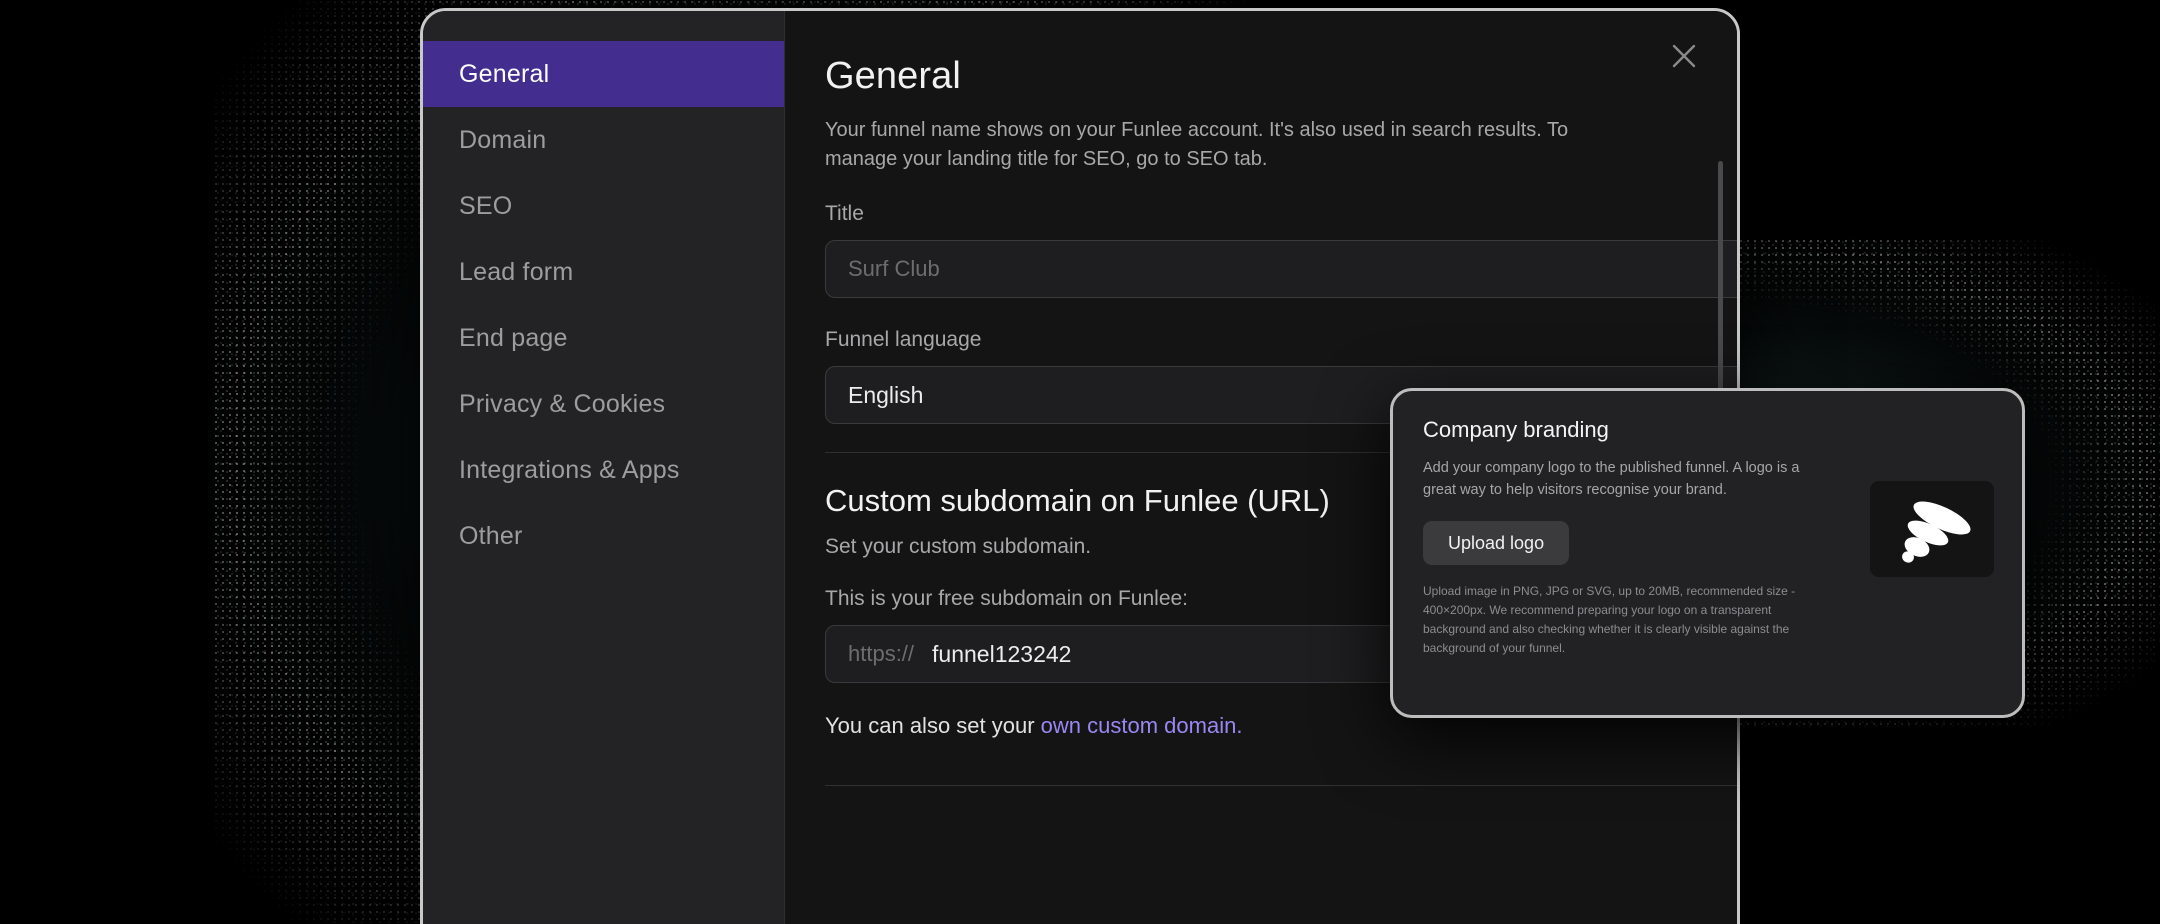 Image resolution: width=2160 pixels, height=924 pixels. Describe the element at coordinates (1281, 269) in the screenshot. I see `title-input: Surf Club` at that location.